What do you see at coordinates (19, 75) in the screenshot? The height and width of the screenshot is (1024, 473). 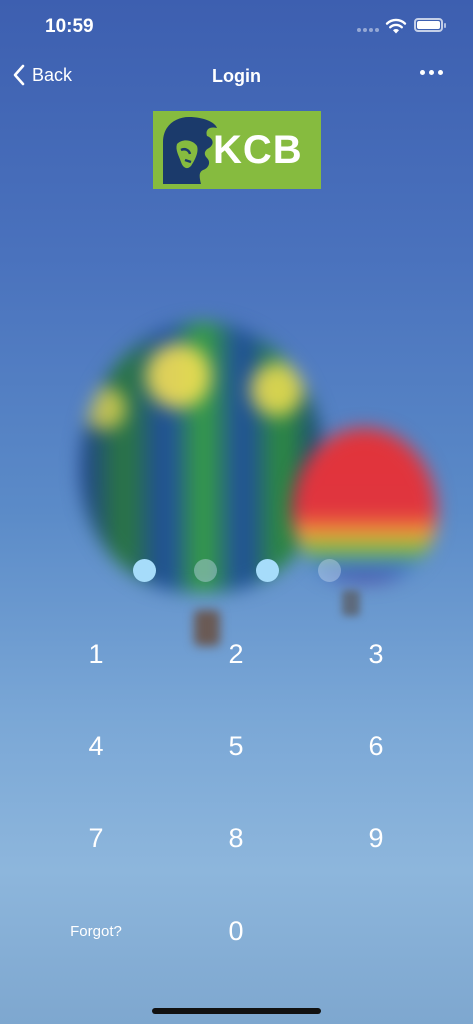 I see `chevron-left-icon` at bounding box center [19, 75].